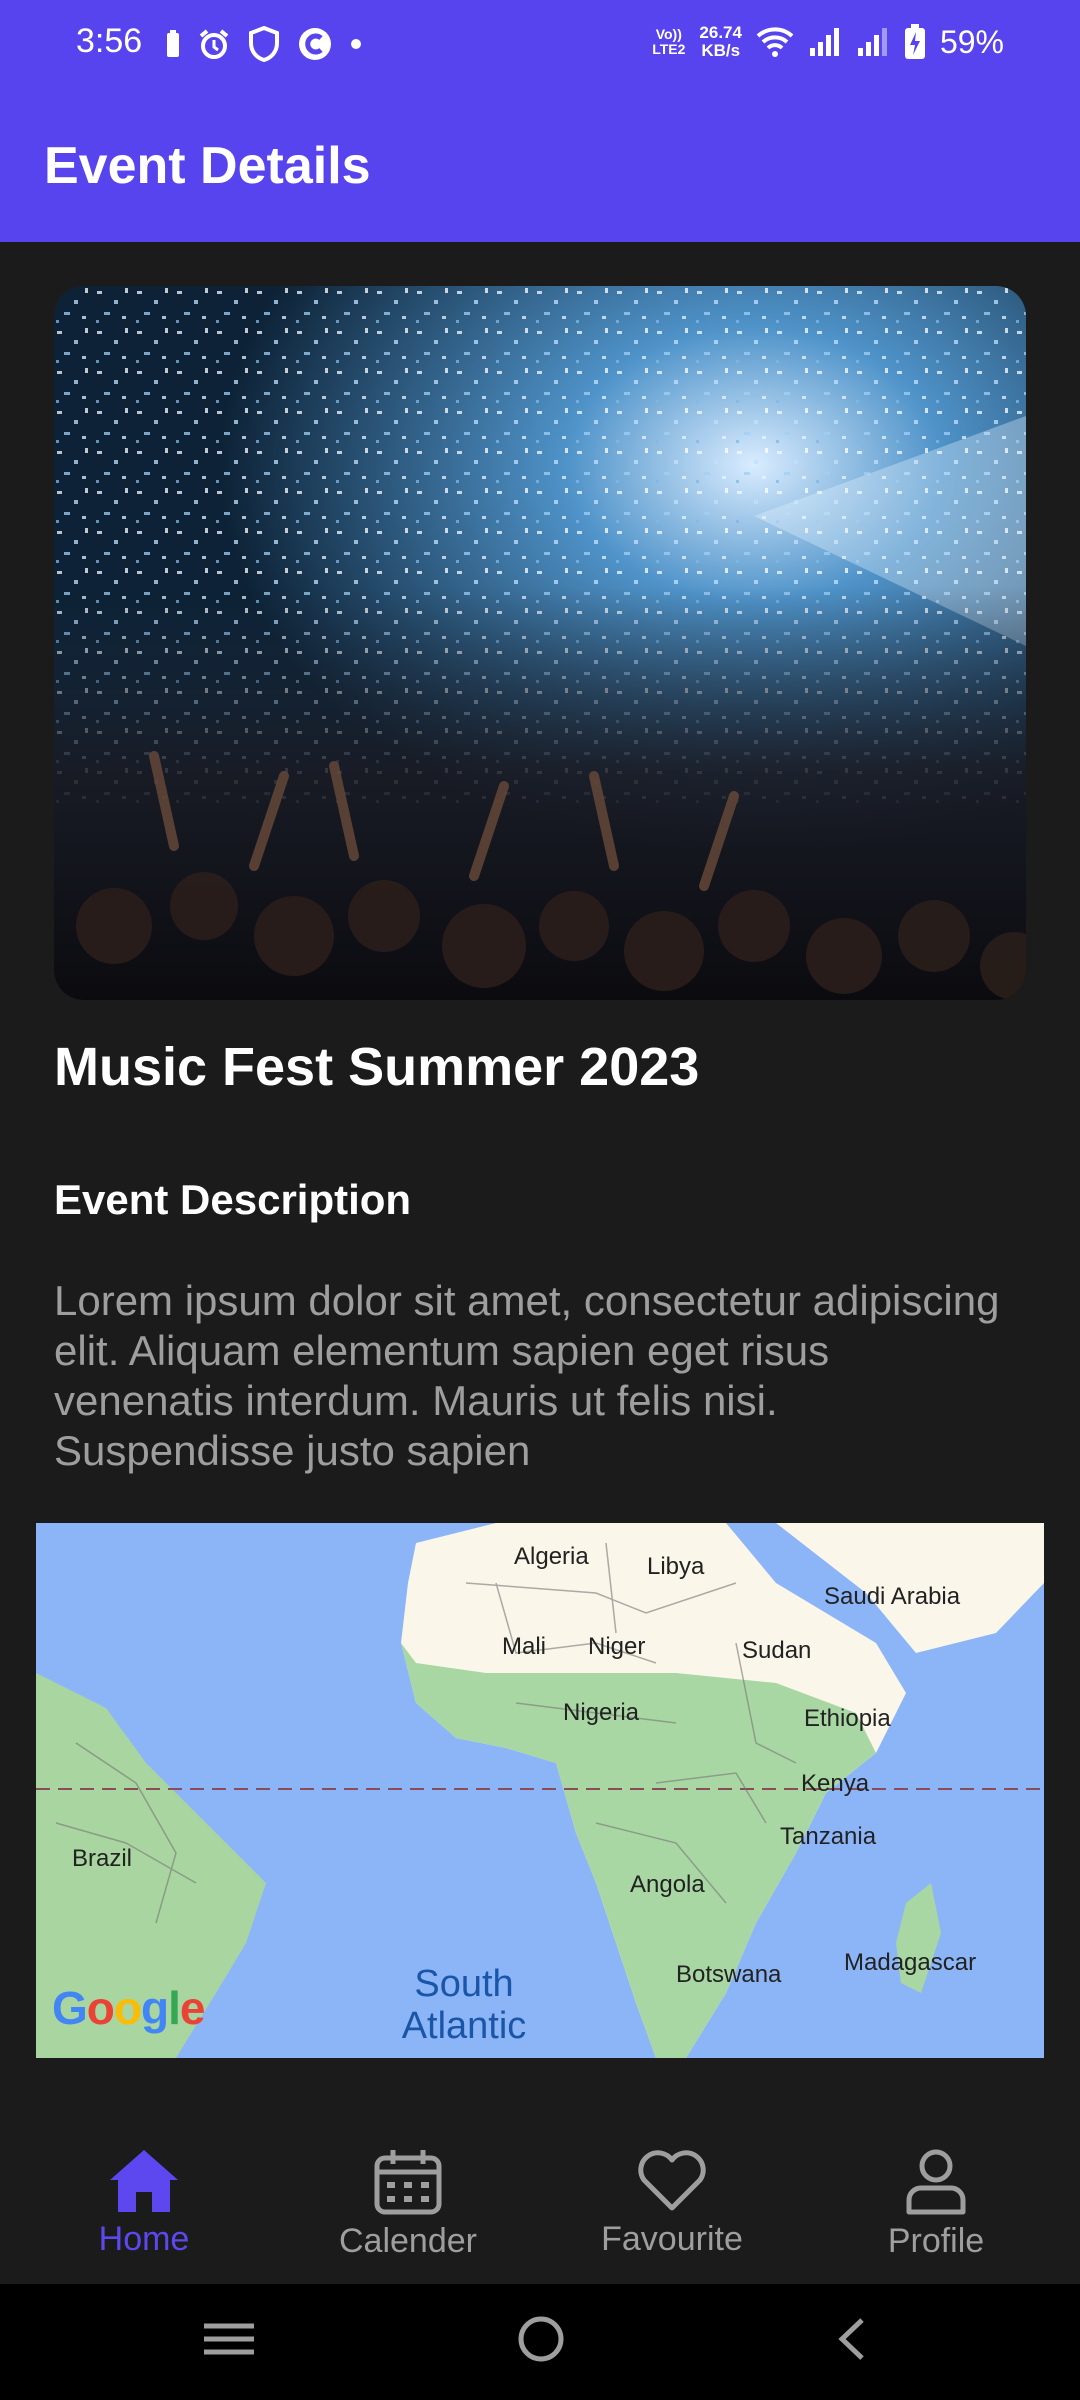 The height and width of the screenshot is (2400, 1080). What do you see at coordinates (601, 1712) in the screenshot?
I see `map-label-nigeria: Nigeria` at bounding box center [601, 1712].